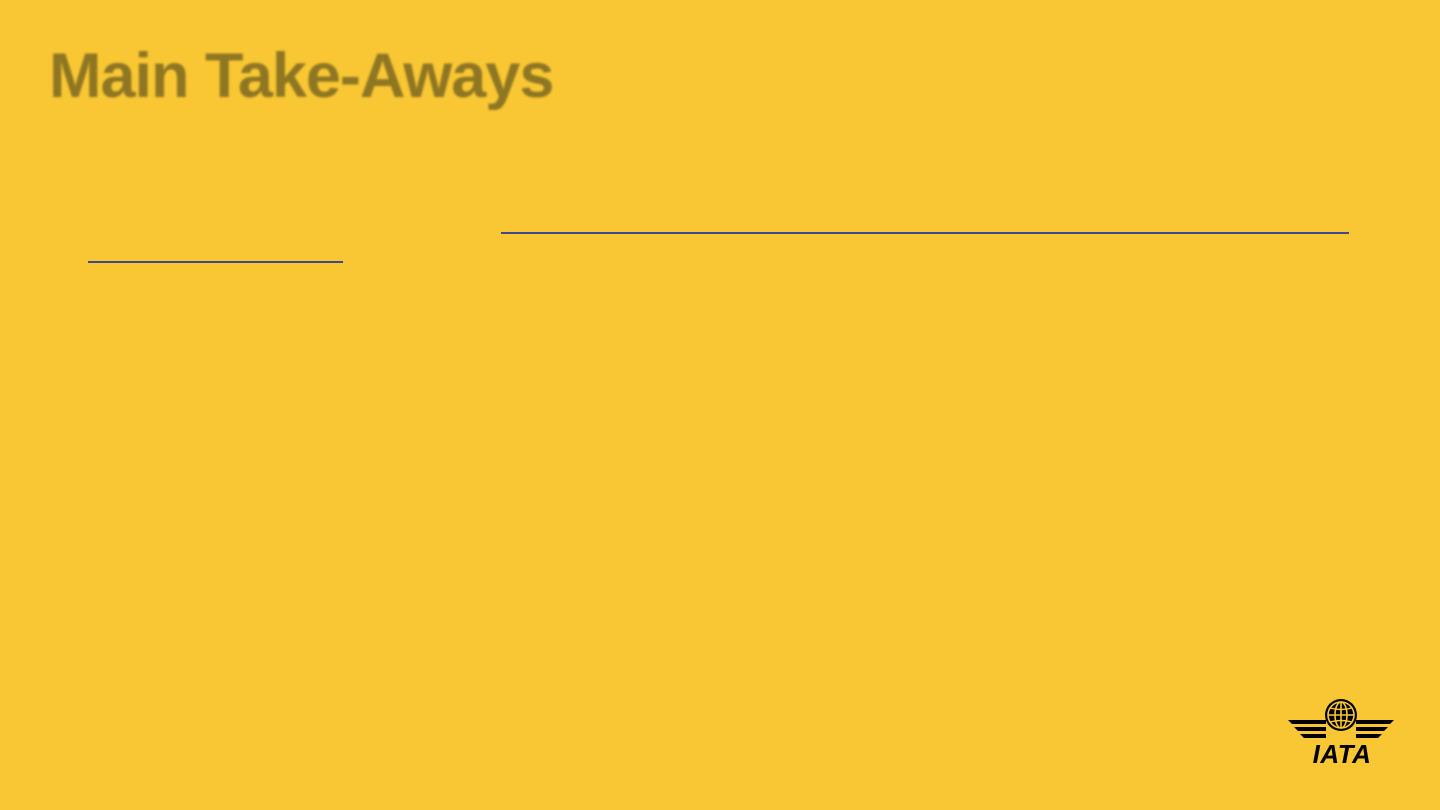 This screenshot has width=1440, height=810. I want to click on globe, so click(1341, 715).